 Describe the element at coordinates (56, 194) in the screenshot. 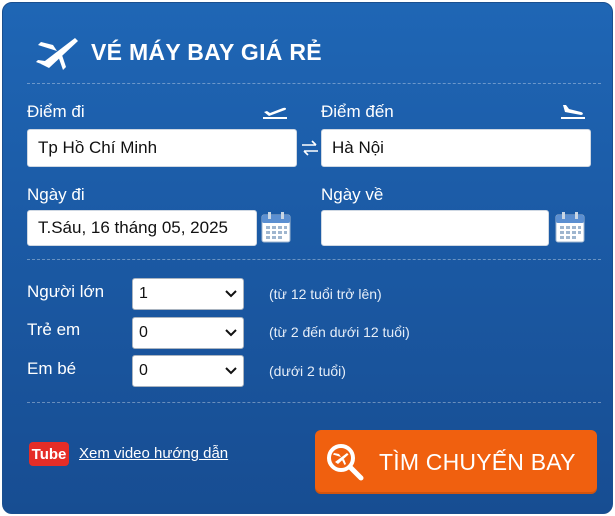

I see `depart-date-label: Ngày đi` at that location.